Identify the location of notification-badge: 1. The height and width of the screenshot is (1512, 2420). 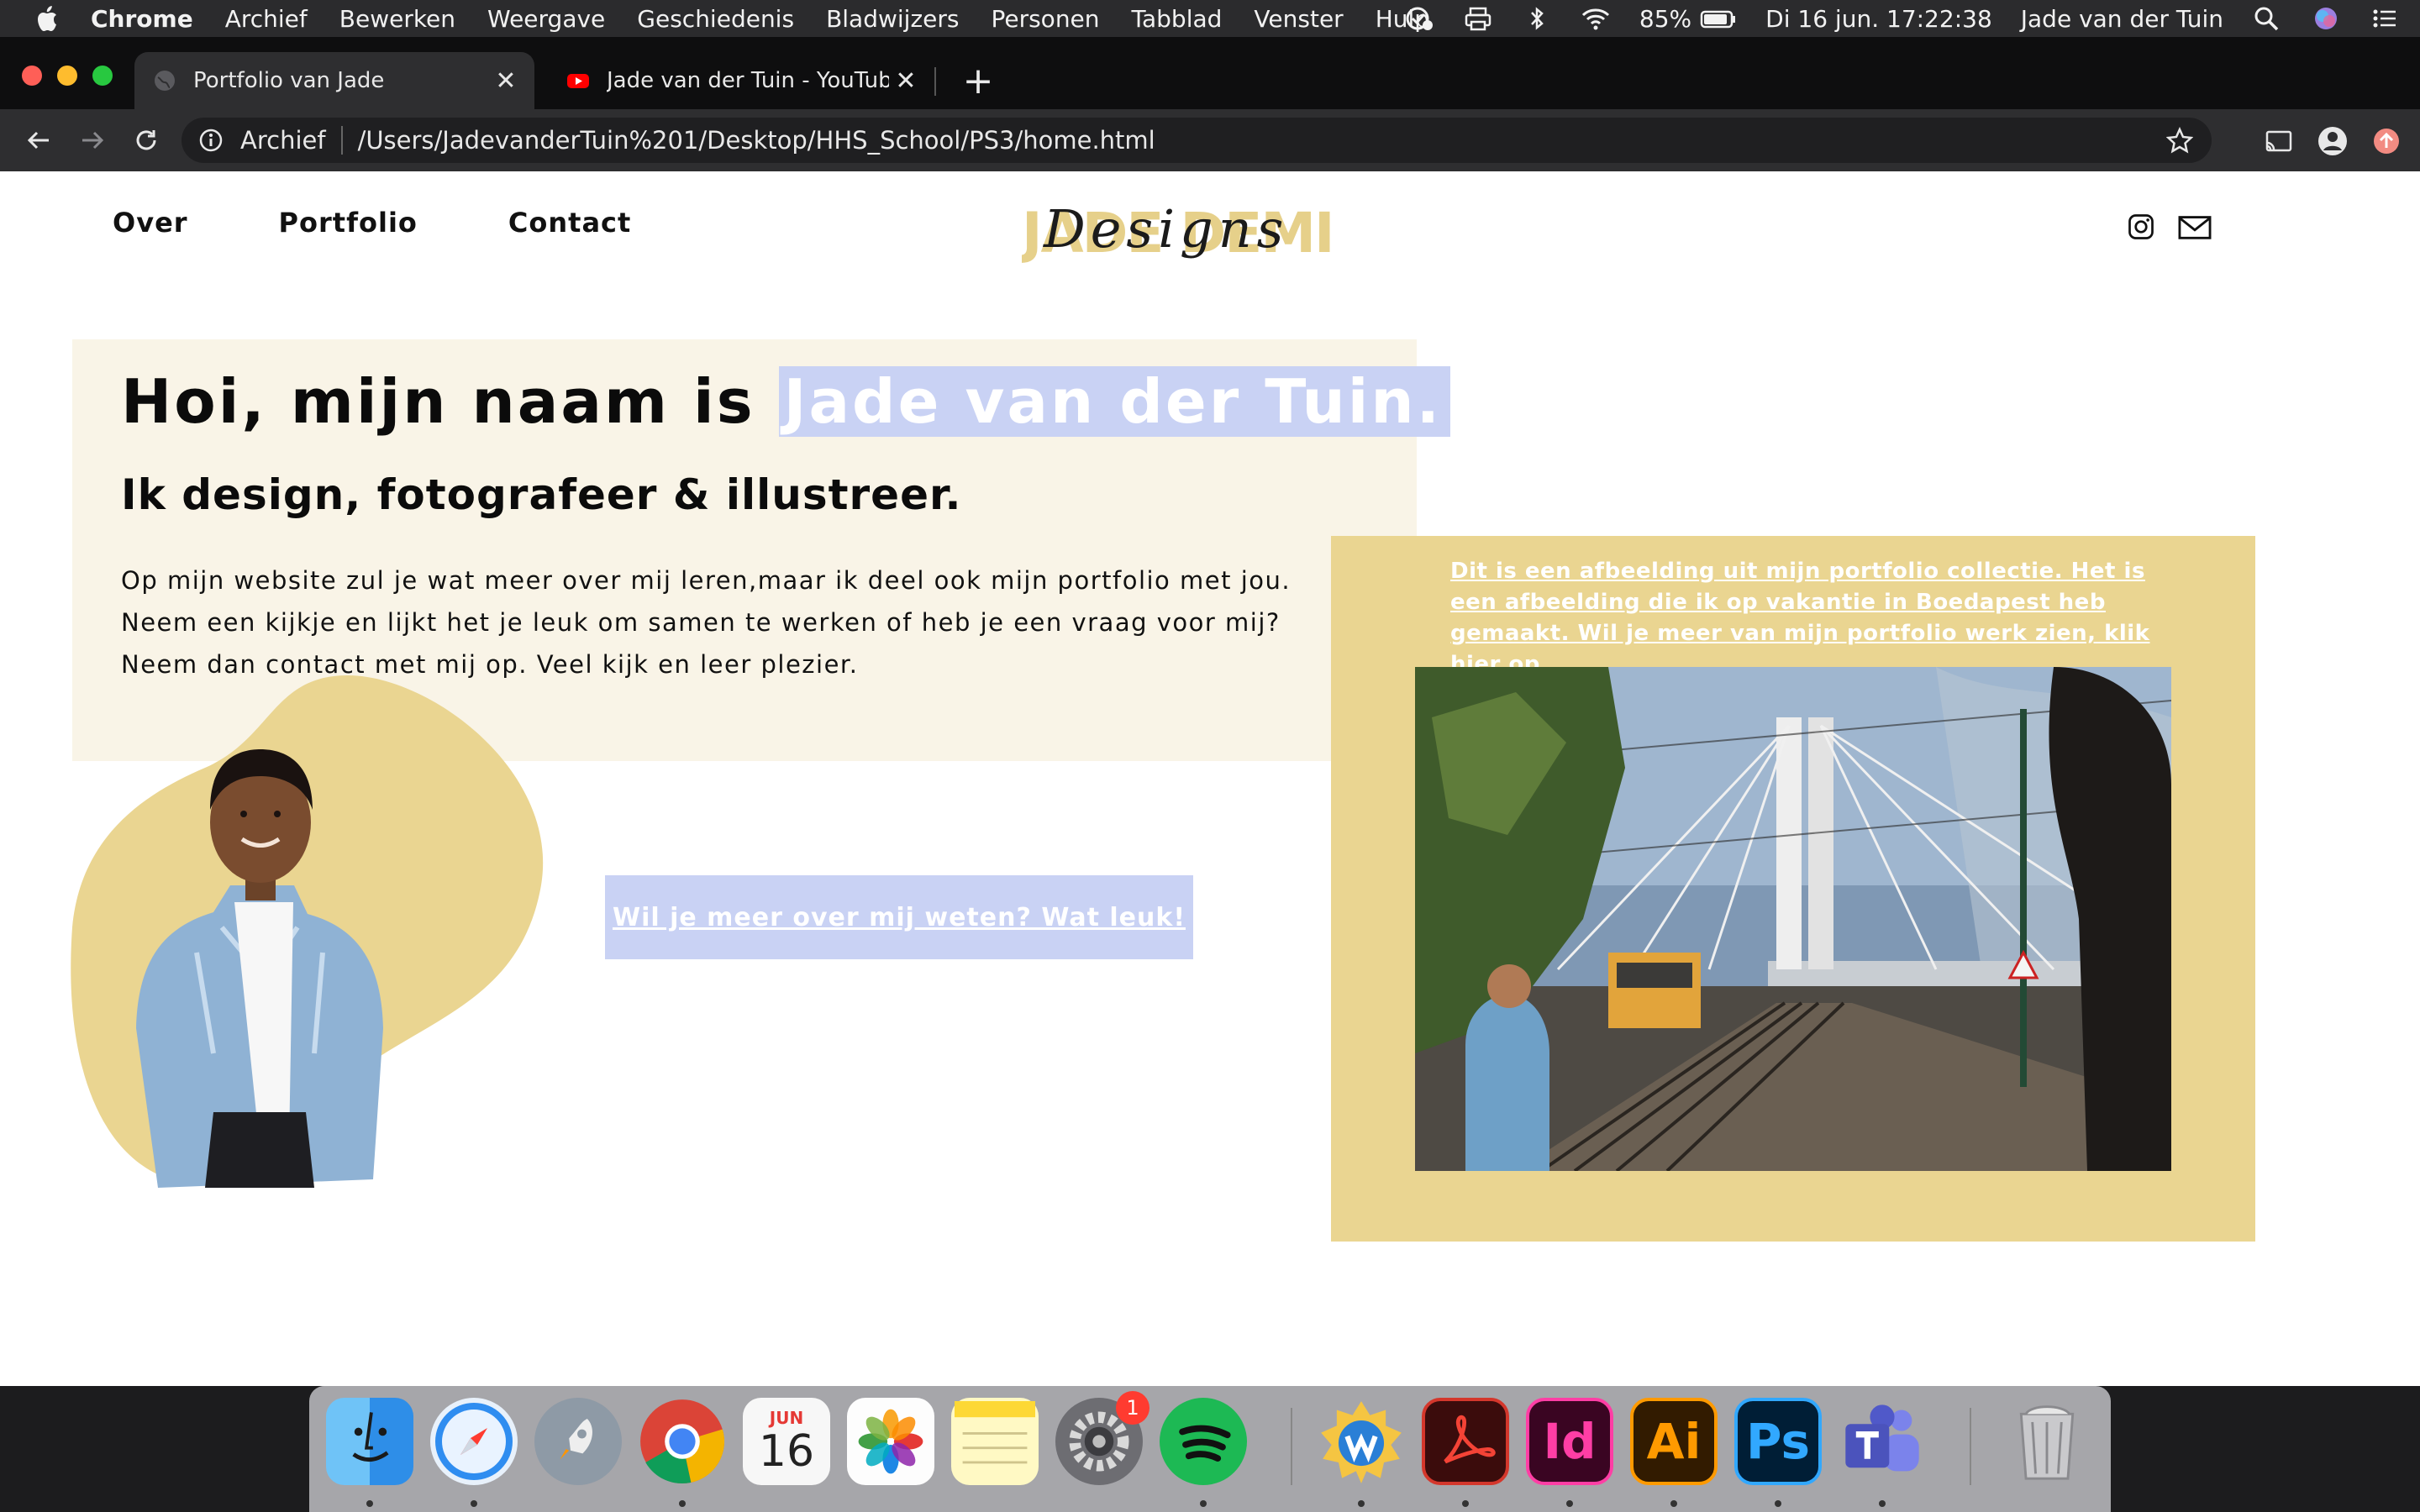
(1133, 1408).